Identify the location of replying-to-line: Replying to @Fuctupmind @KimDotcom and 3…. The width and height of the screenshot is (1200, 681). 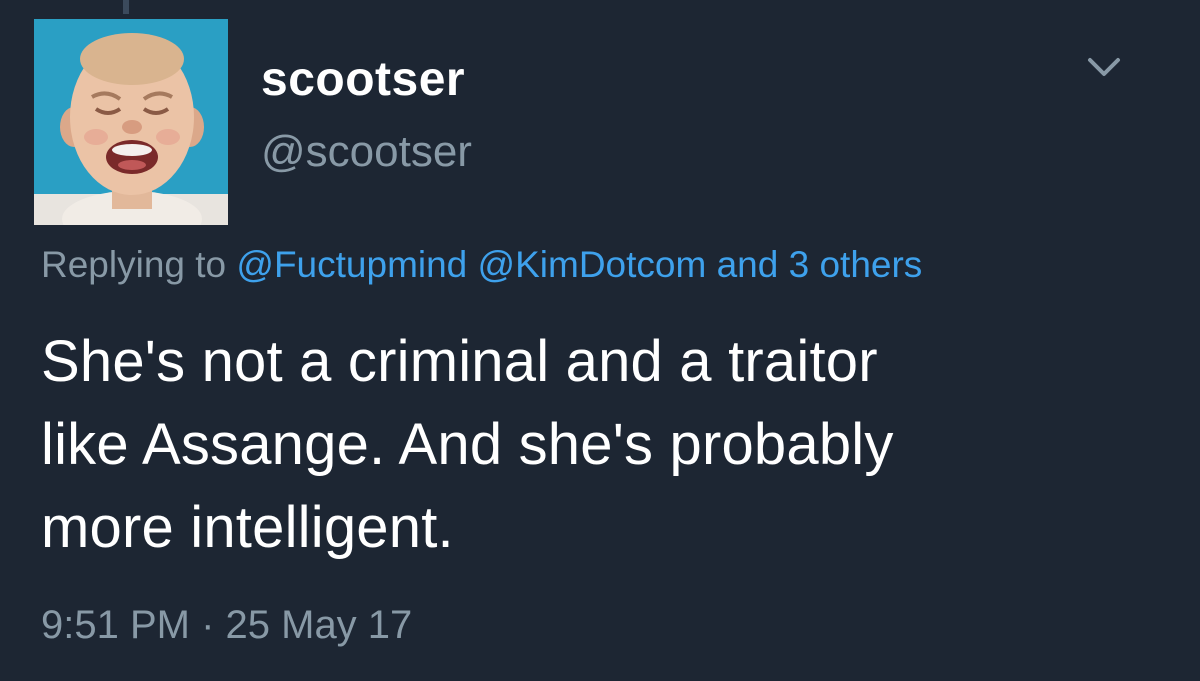
(481, 265).